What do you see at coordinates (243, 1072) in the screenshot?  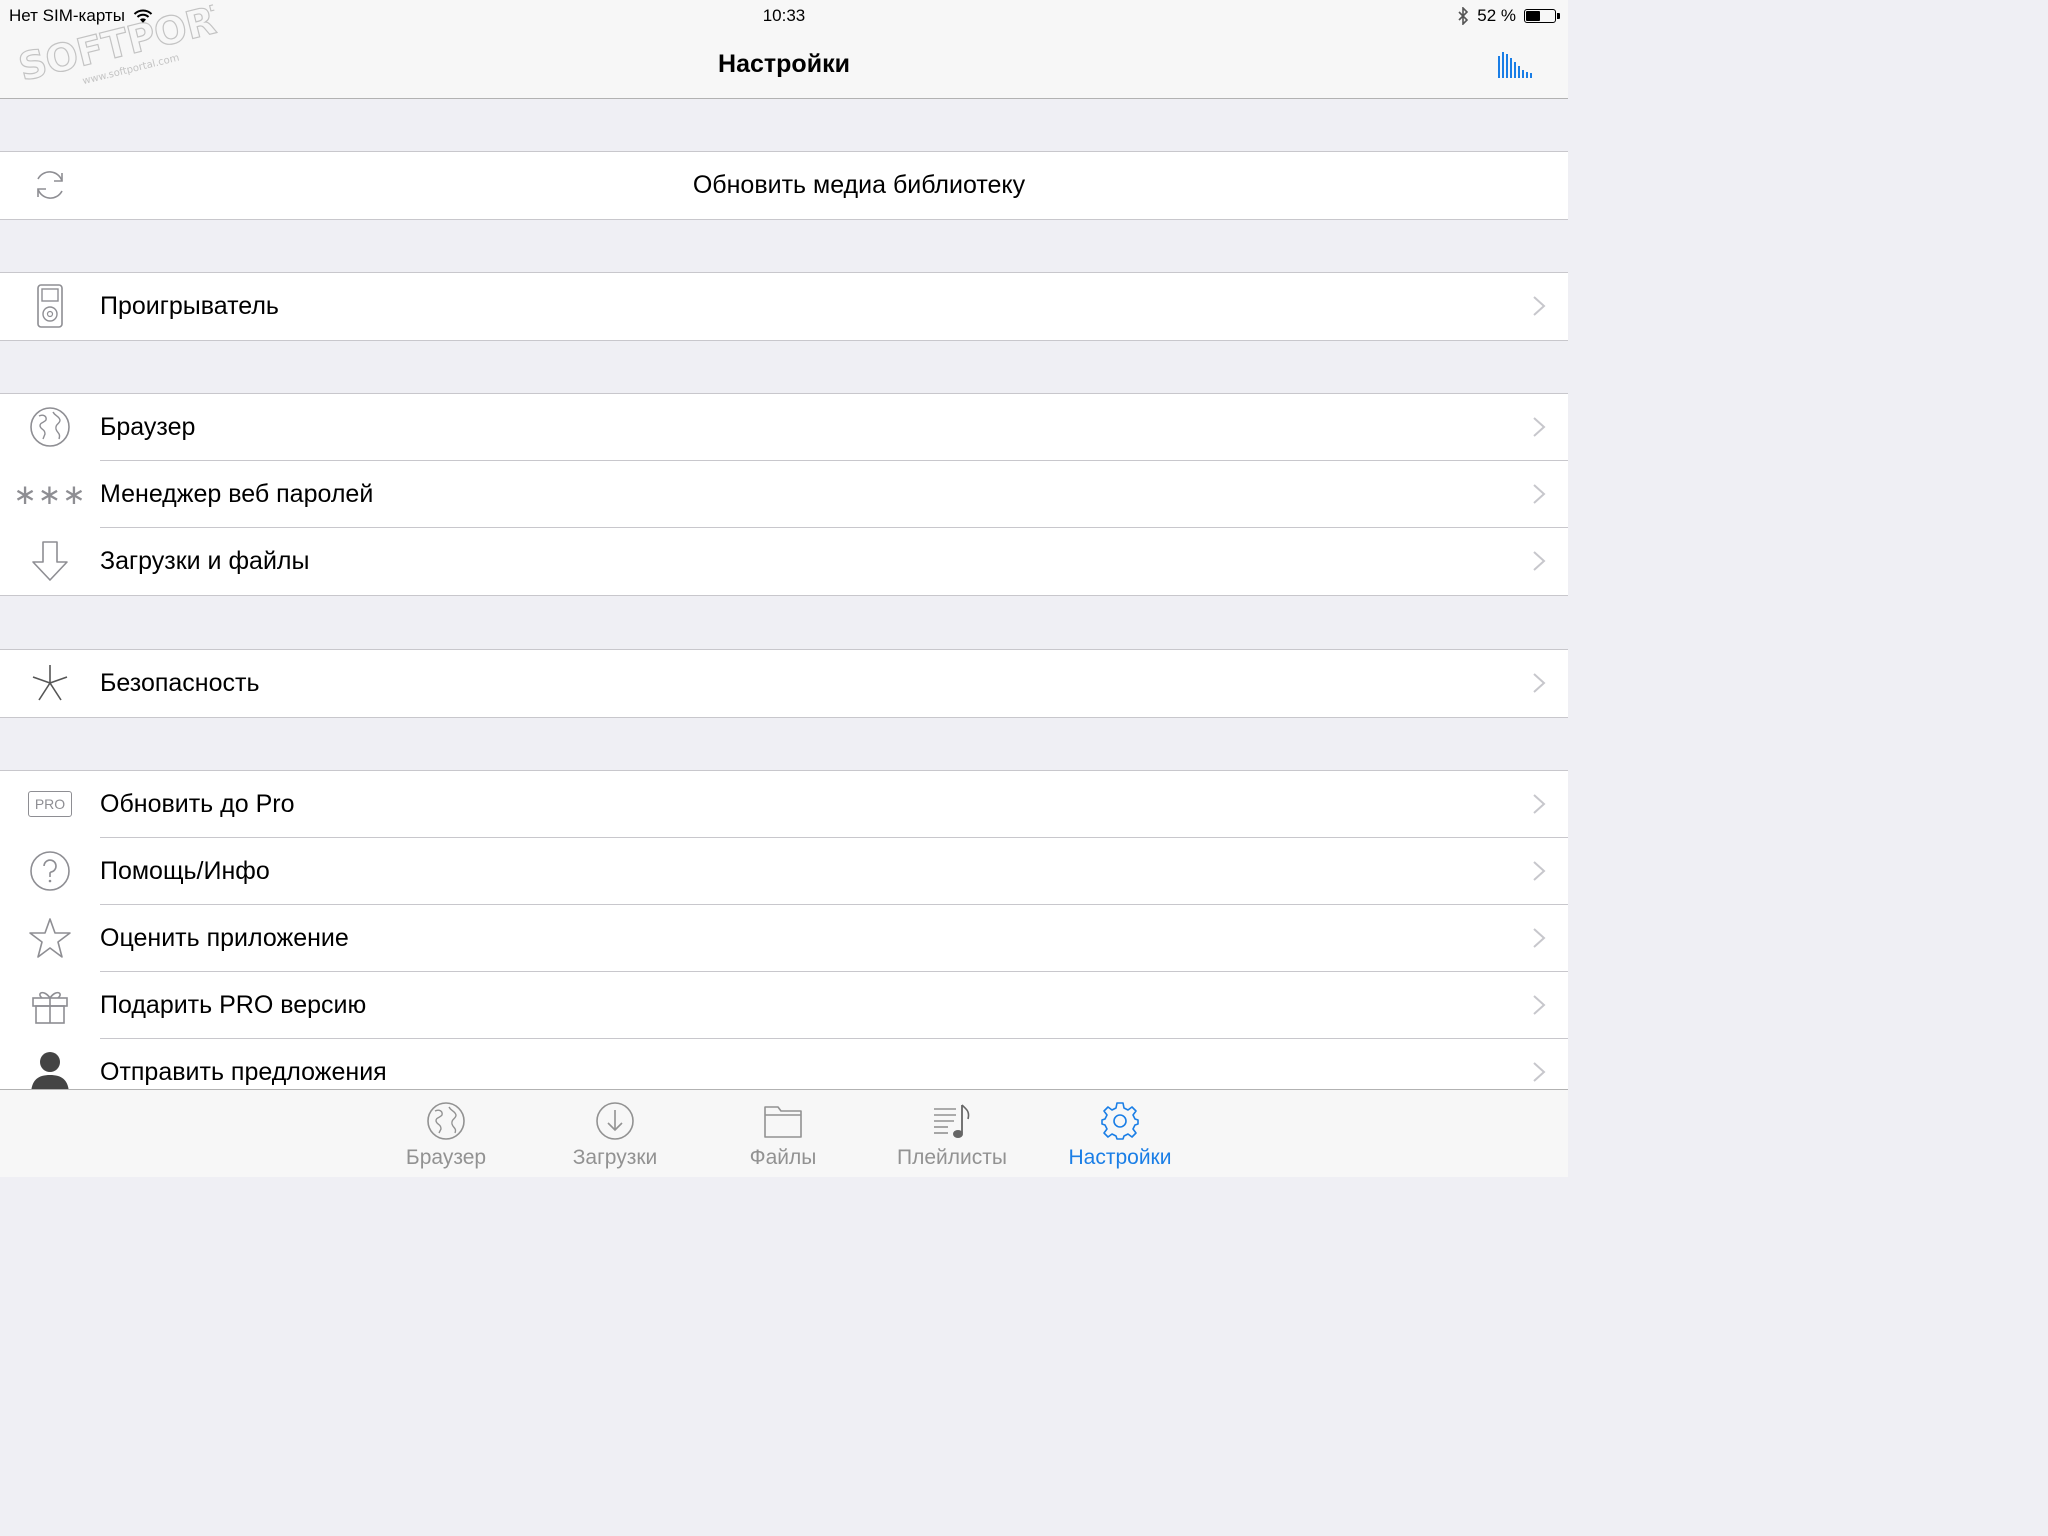 I see `feedback-label: Отправить предложения` at bounding box center [243, 1072].